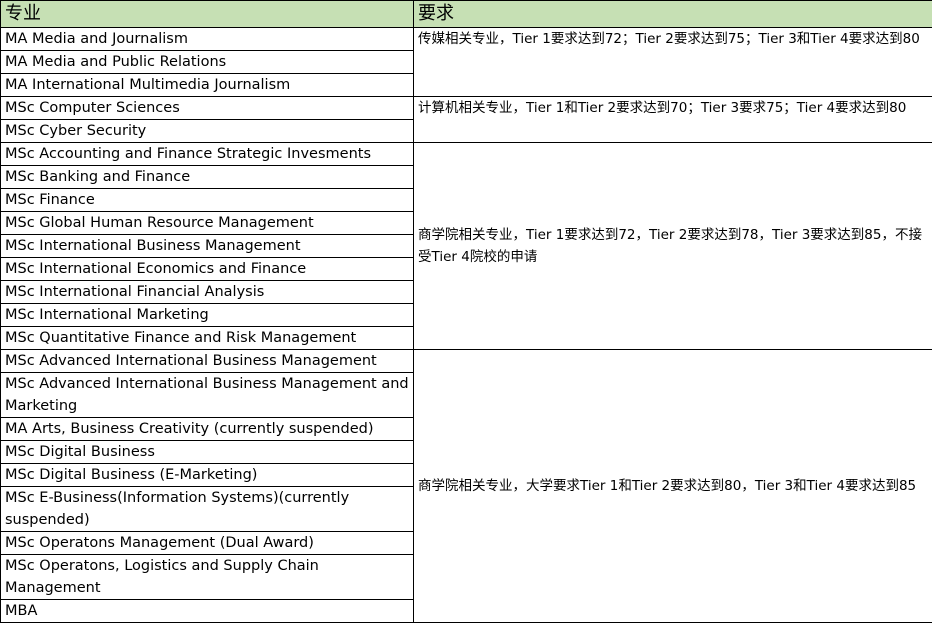 The width and height of the screenshot is (932, 623). Describe the element at coordinates (207, 200) in the screenshot. I see `major-cell: MSc Finance` at that location.